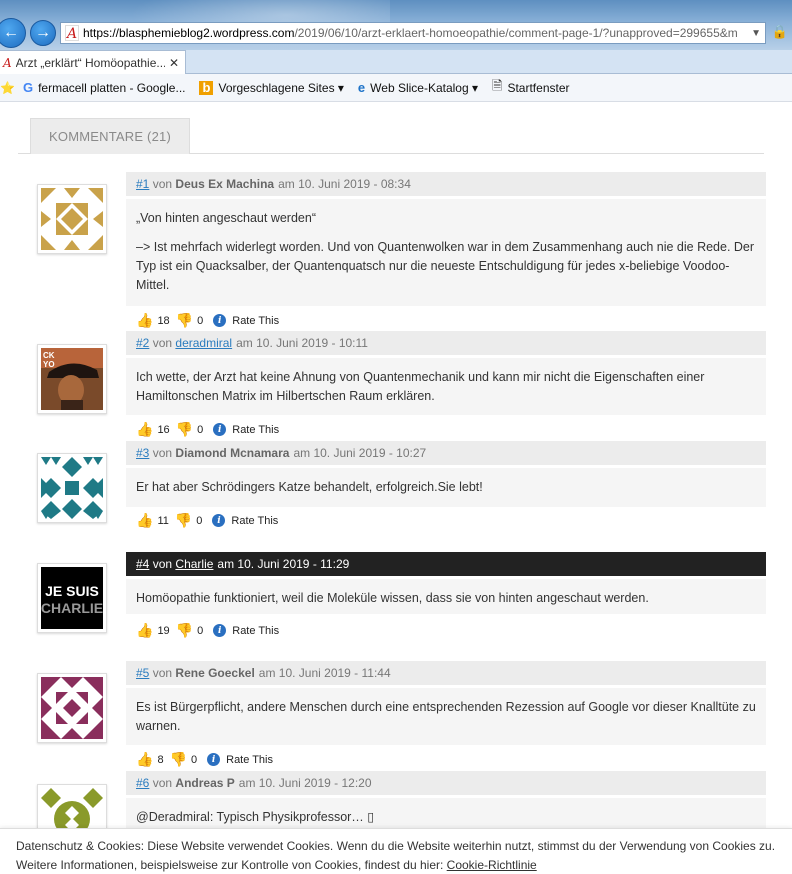 This screenshot has width=792, height=874. What do you see at coordinates (424, 87) in the screenshot?
I see `favorite-label: Web Slice-Katalog ▾` at bounding box center [424, 87].